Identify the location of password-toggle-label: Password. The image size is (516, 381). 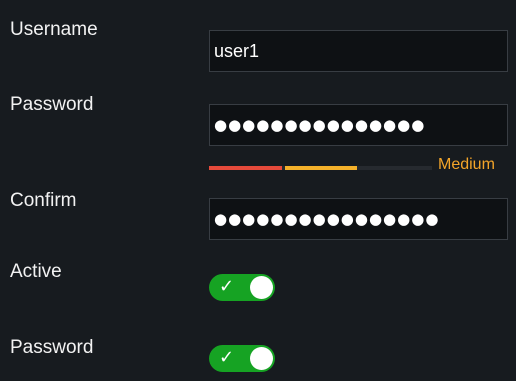
(52, 347).